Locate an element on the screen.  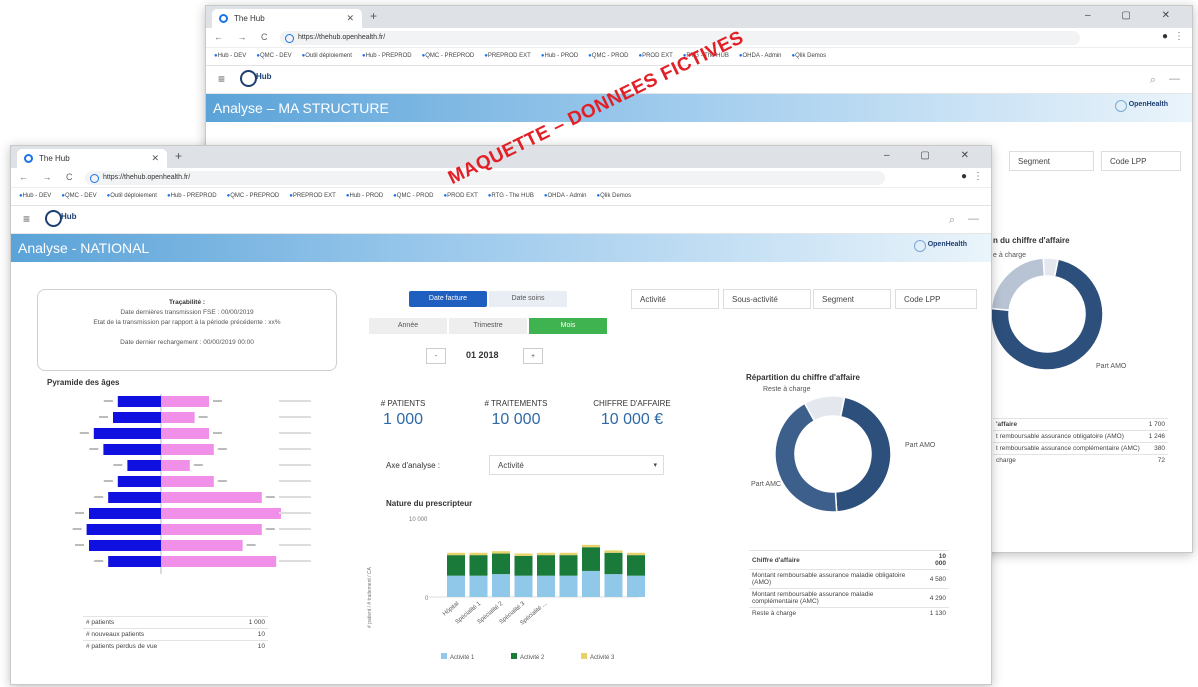
annee-button: Année is located at coordinates (408, 326).